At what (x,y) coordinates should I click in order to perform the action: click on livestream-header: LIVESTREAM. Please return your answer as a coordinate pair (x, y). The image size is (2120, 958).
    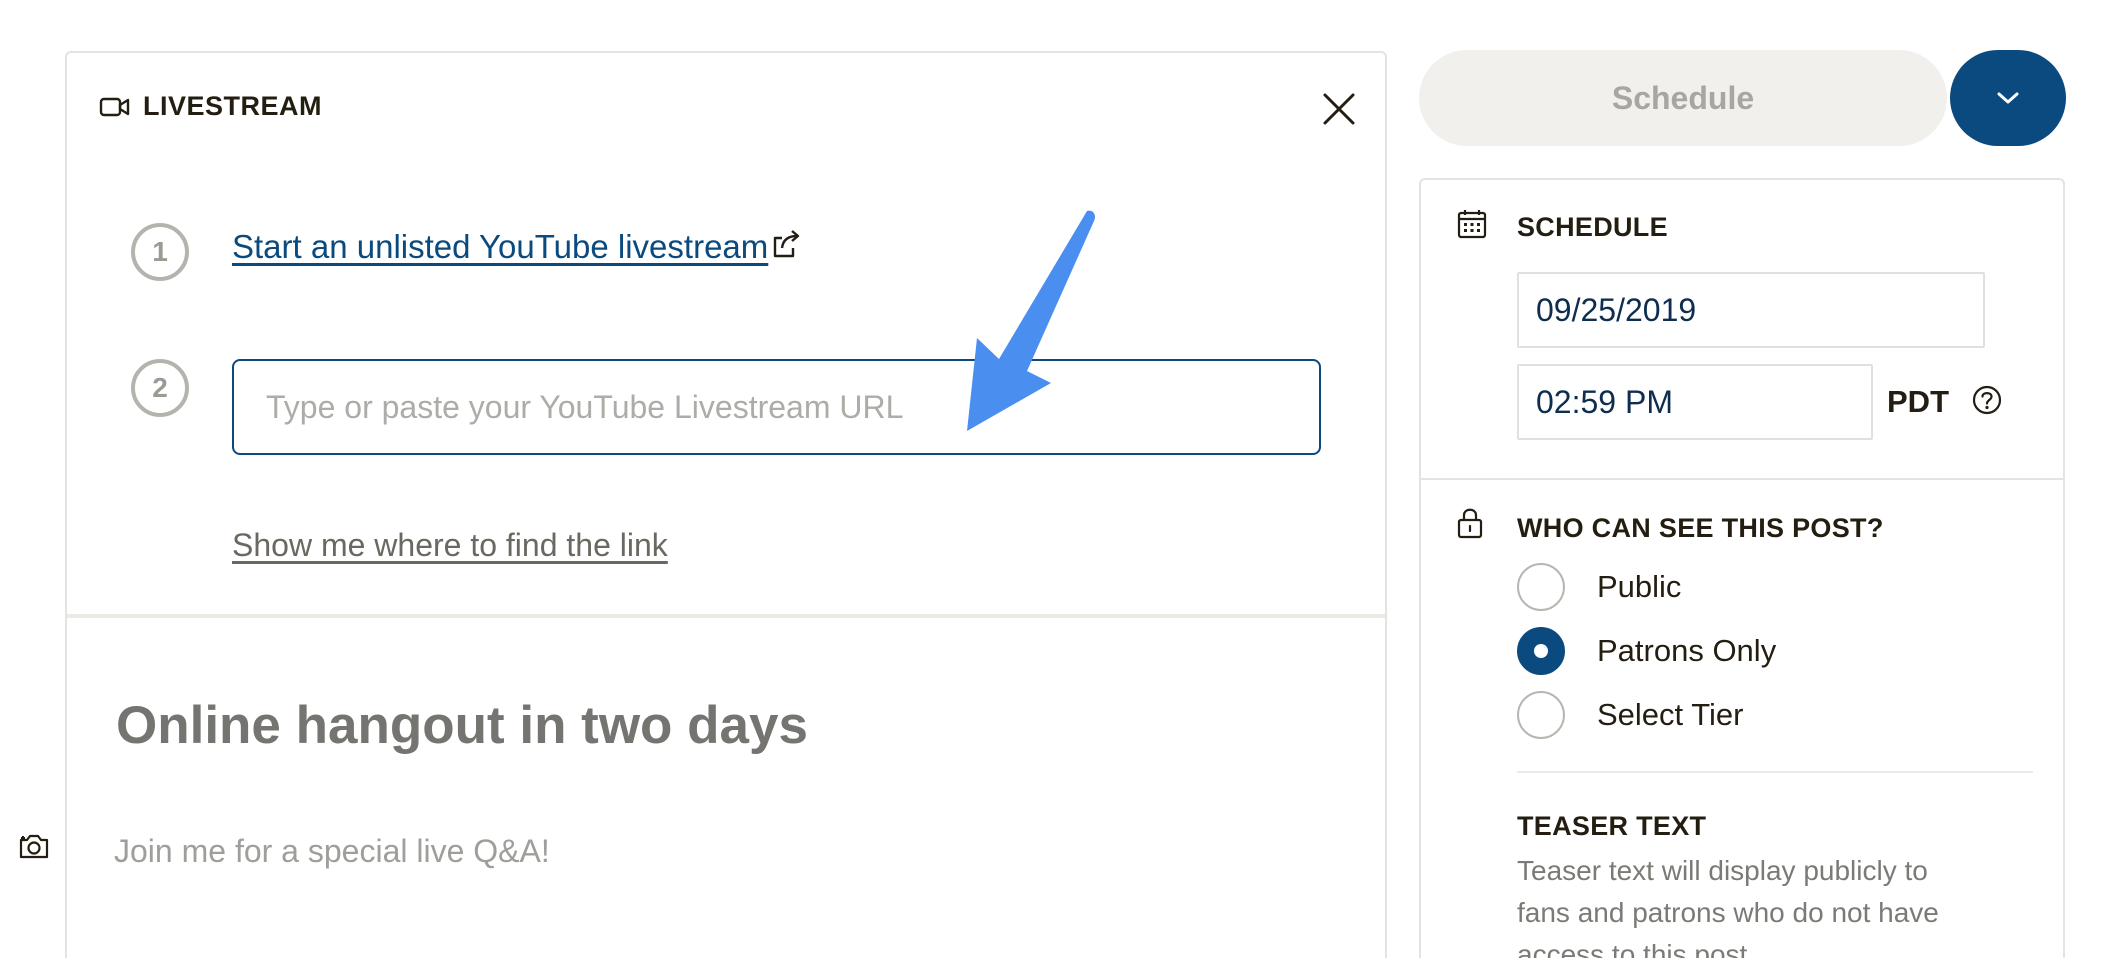
    Looking at the image, I should click on (210, 106).